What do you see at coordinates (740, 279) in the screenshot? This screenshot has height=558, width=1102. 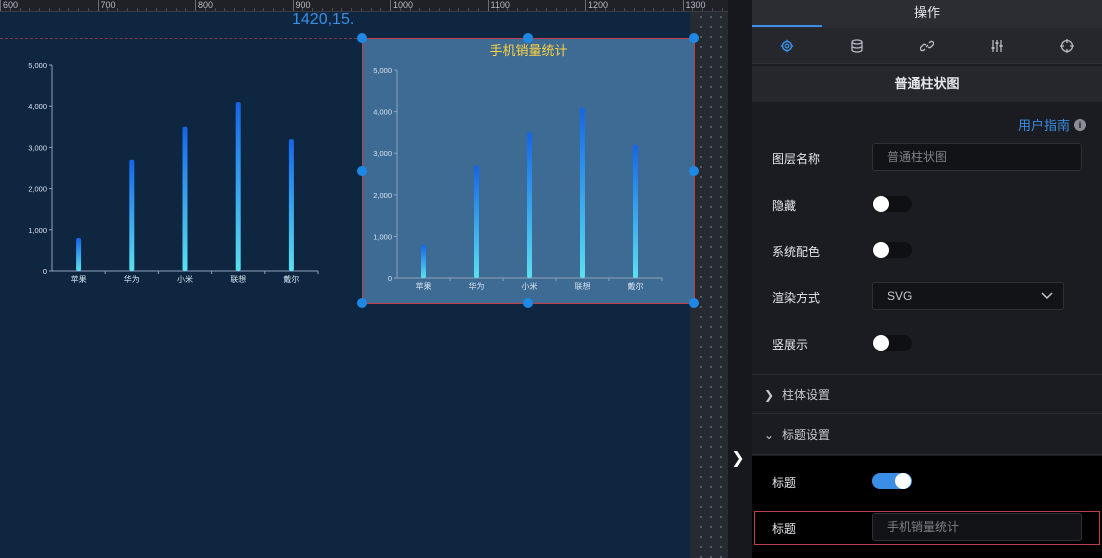 I see `panel-divider` at bounding box center [740, 279].